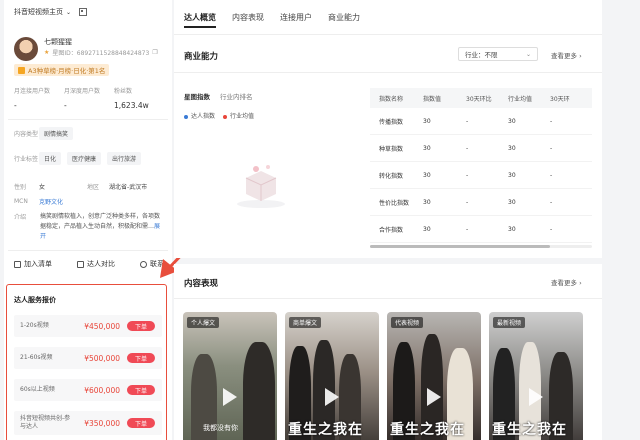  I want to click on stat-monthly-connected: 月连接用户数 -, so click(39, 98).